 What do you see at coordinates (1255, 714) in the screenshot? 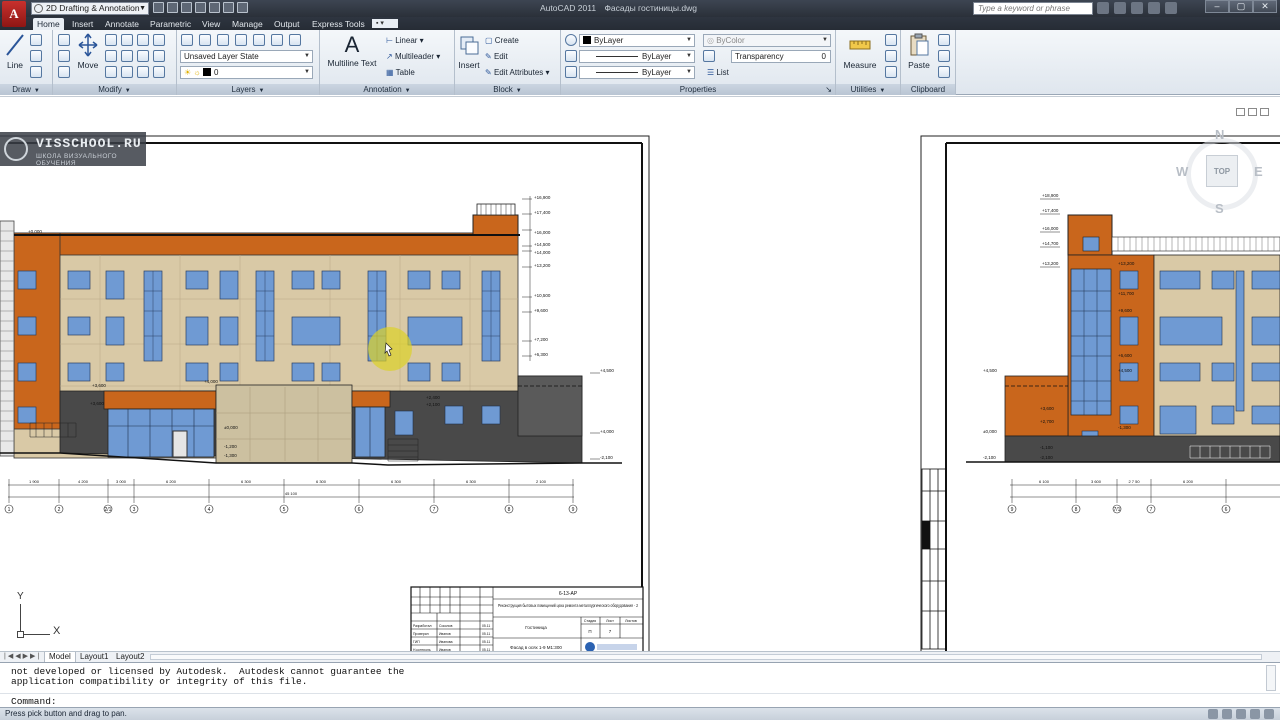
I see `isolate-objects-icon` at bounding box center [1255, 714].